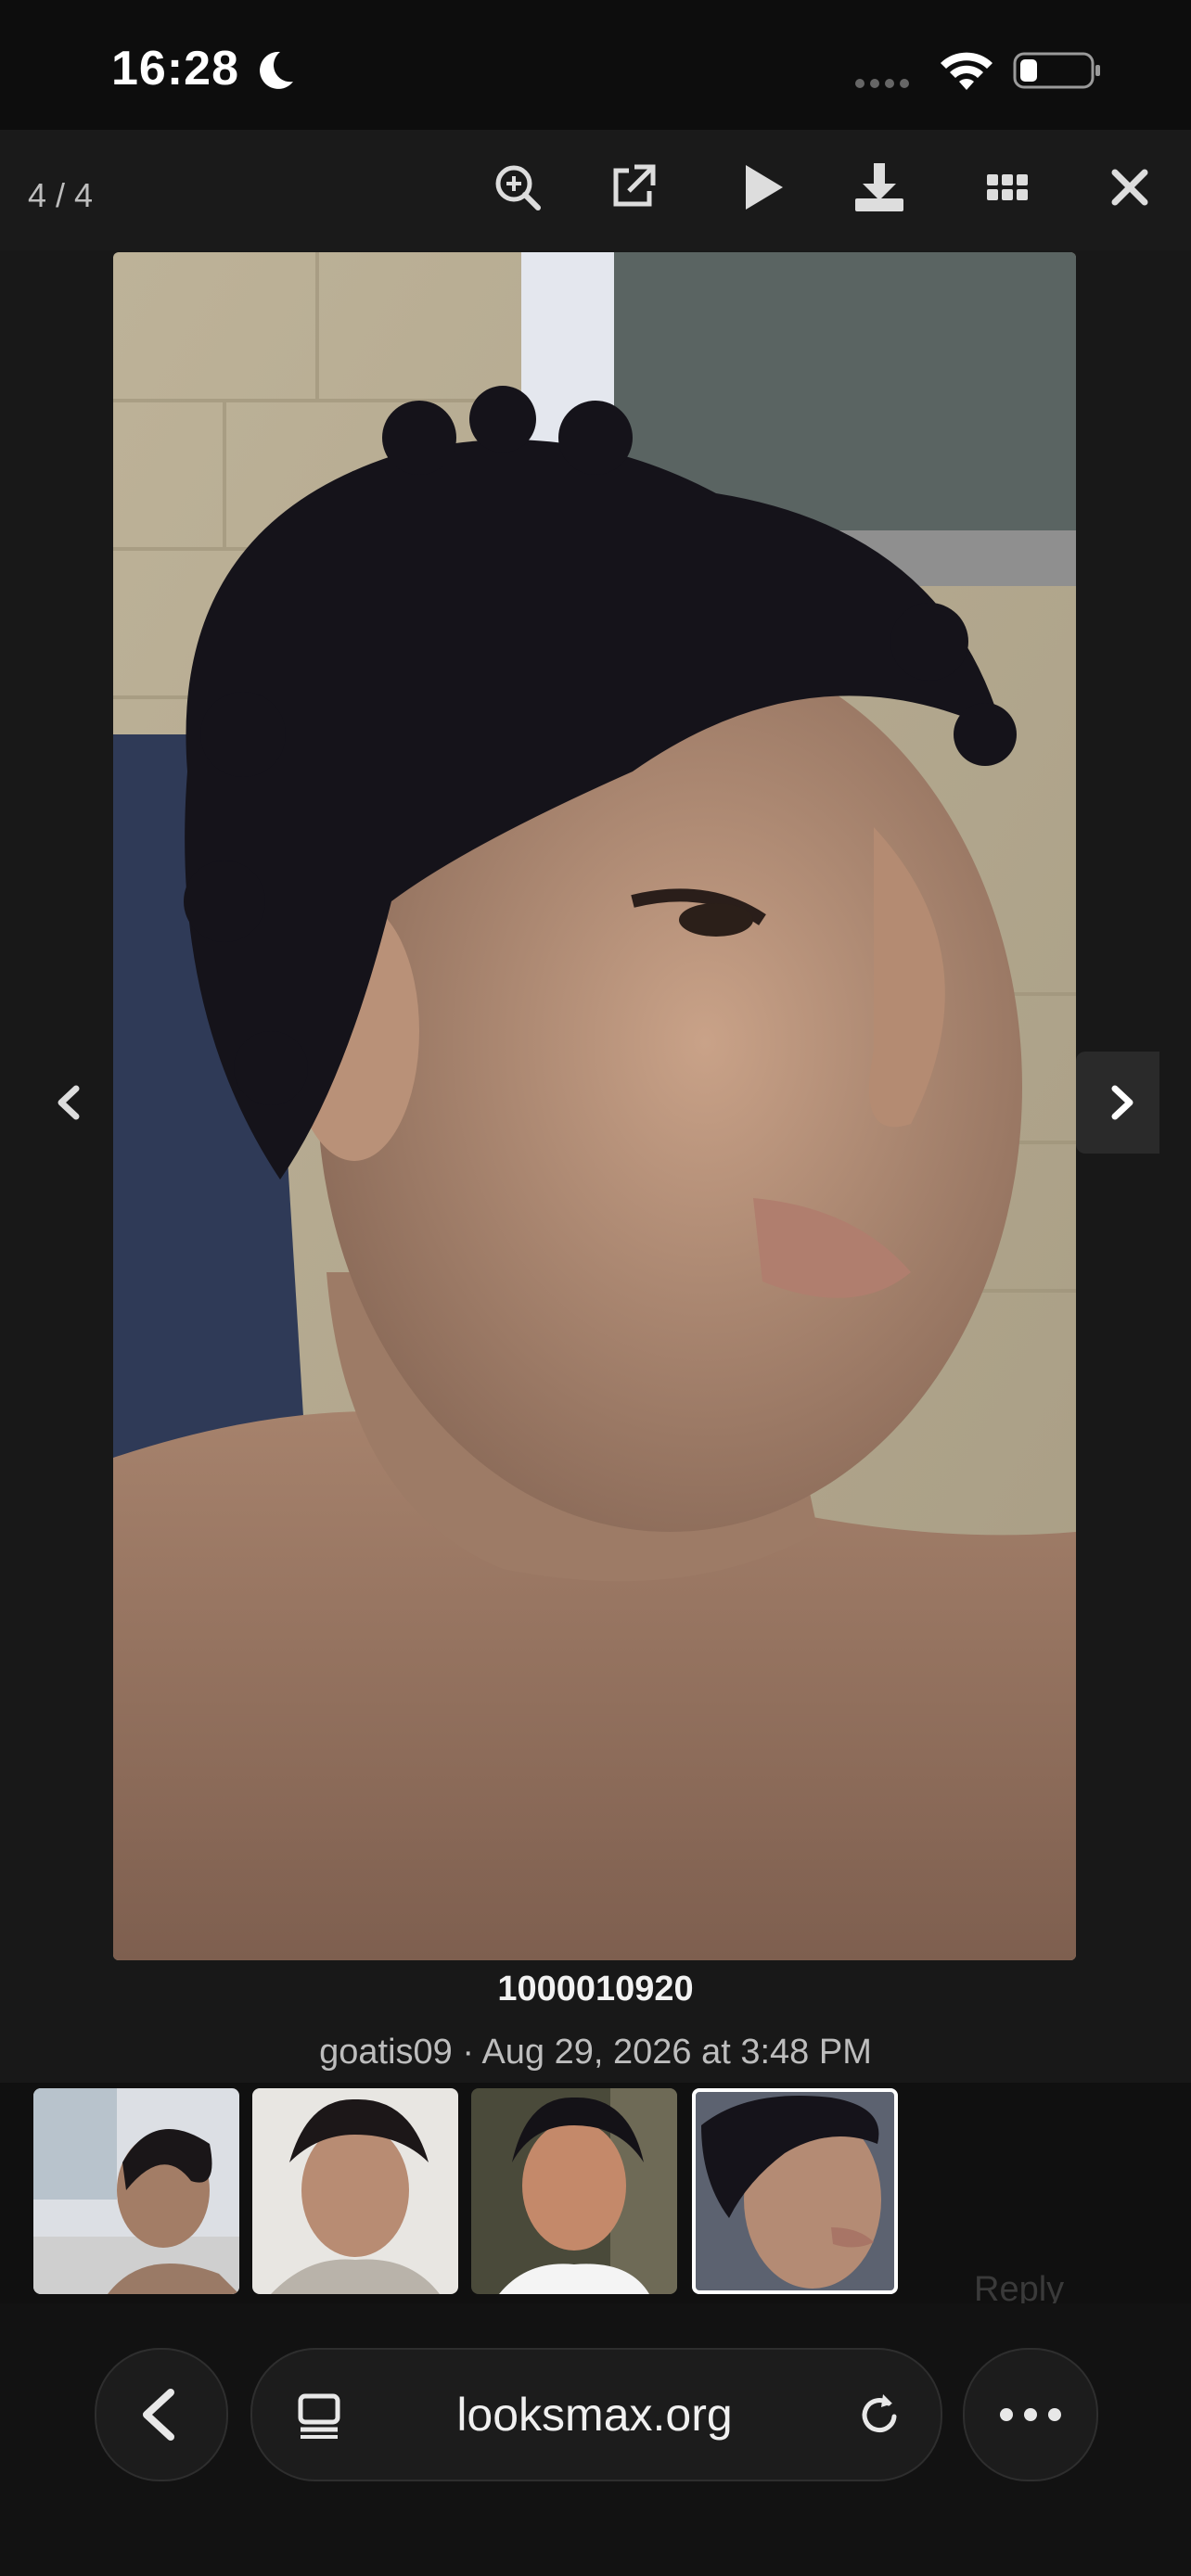  I want to click on next-image-button, so click(1117, 1103).